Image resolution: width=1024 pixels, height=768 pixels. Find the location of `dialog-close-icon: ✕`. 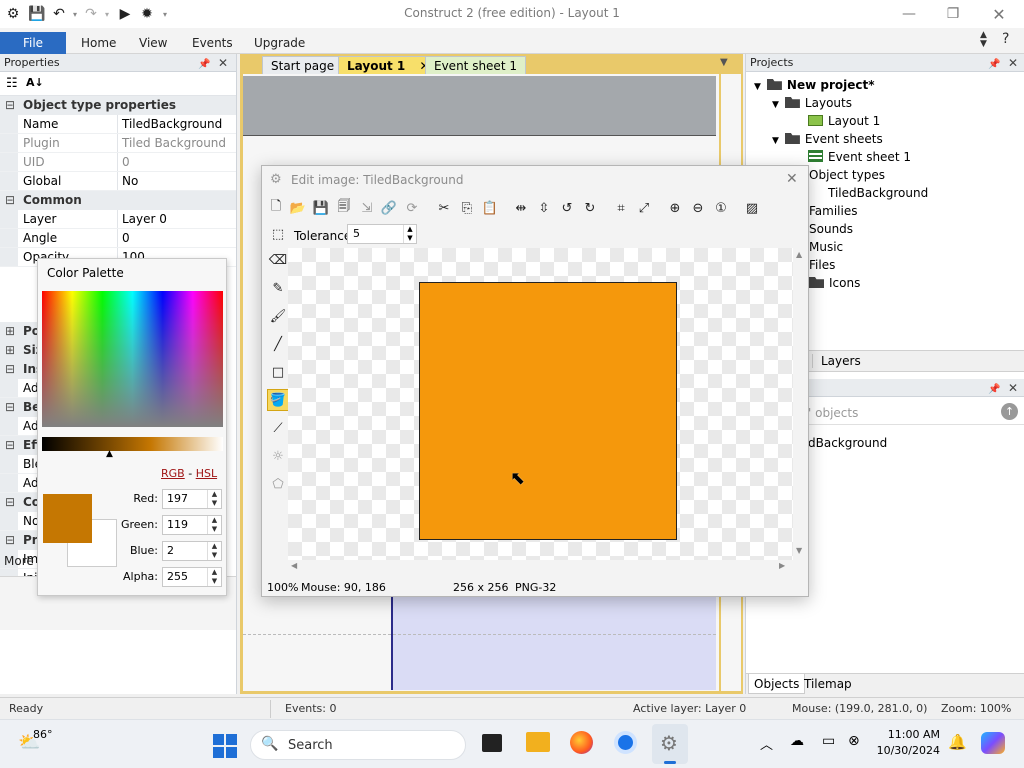

dialog-close-icon: ✕ is located at coordinates (792, 179).